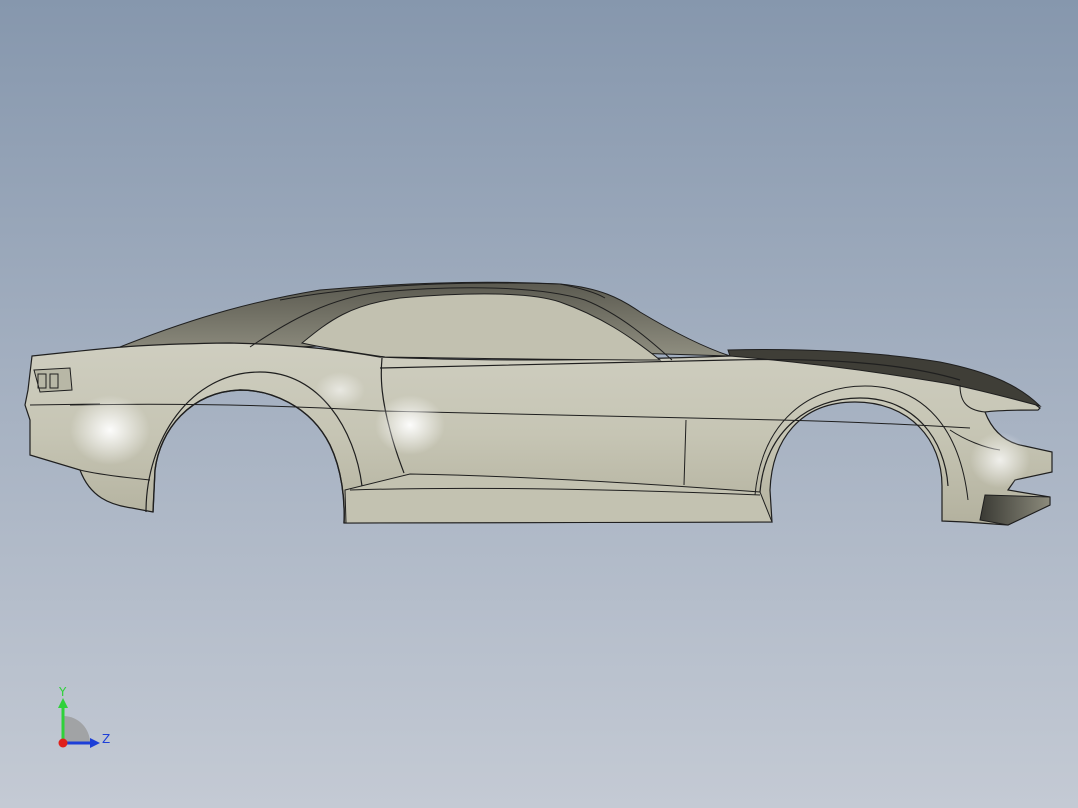 The width and height of the screenshot is (1078, 808). I want to click on triad-quarter-disc, so click(76, 729).